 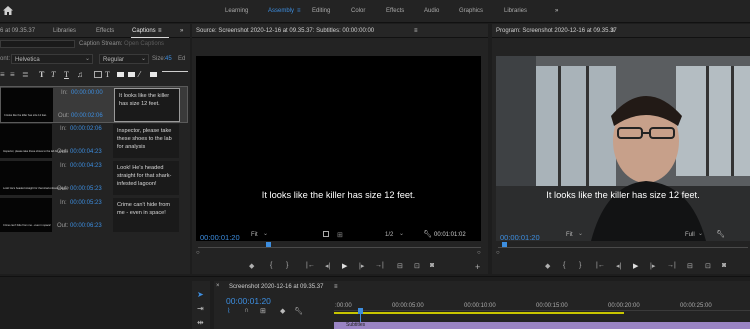 I want to click on lift-icon: ⊟, so click(x=690, y=266).